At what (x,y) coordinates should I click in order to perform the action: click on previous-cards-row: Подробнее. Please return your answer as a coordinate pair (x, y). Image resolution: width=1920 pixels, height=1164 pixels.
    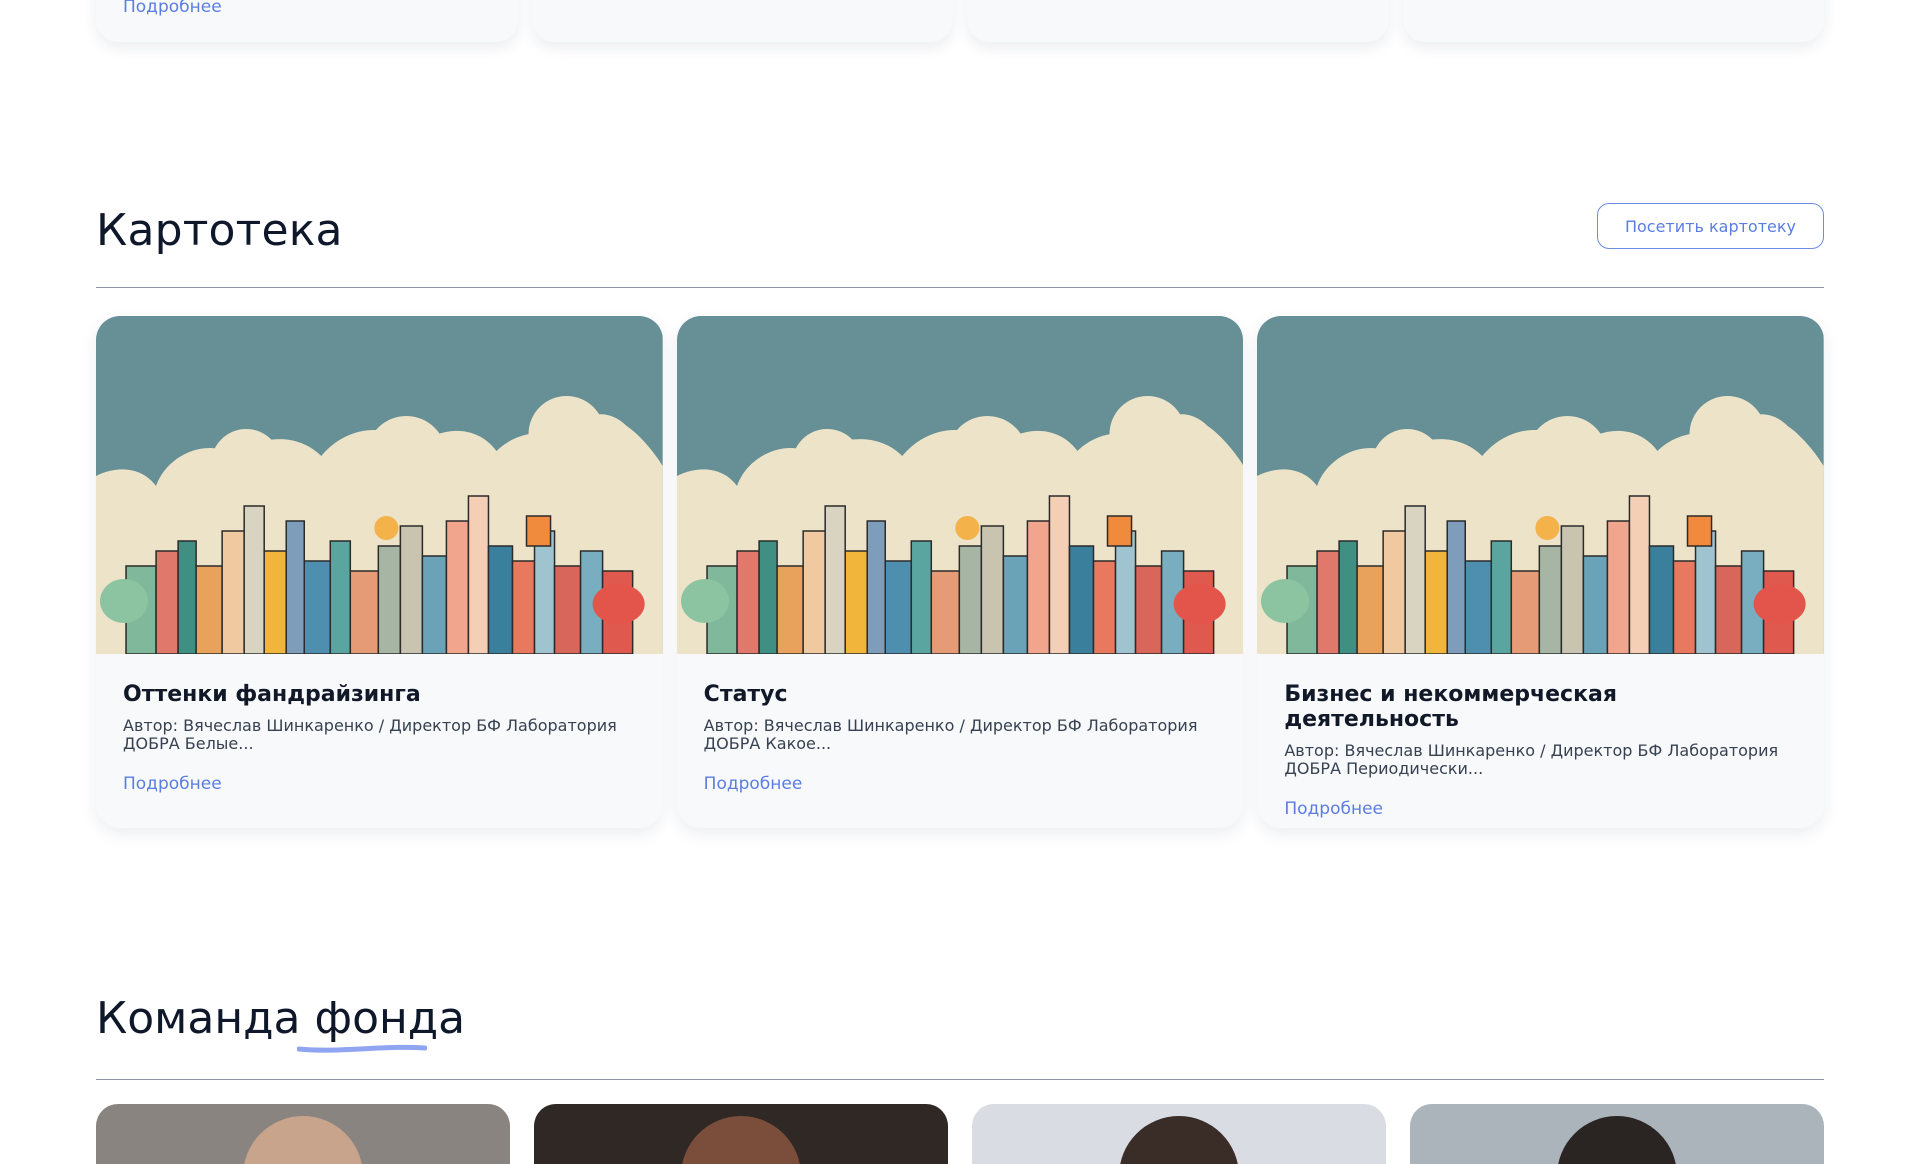
    Looking at the image, I should click on (960, 21).